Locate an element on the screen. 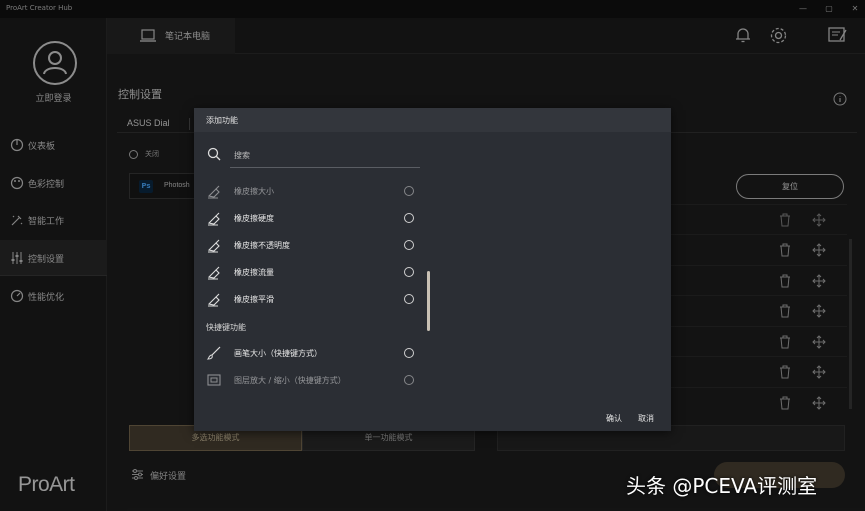  brush-icon is located at coordinates (213, 353).